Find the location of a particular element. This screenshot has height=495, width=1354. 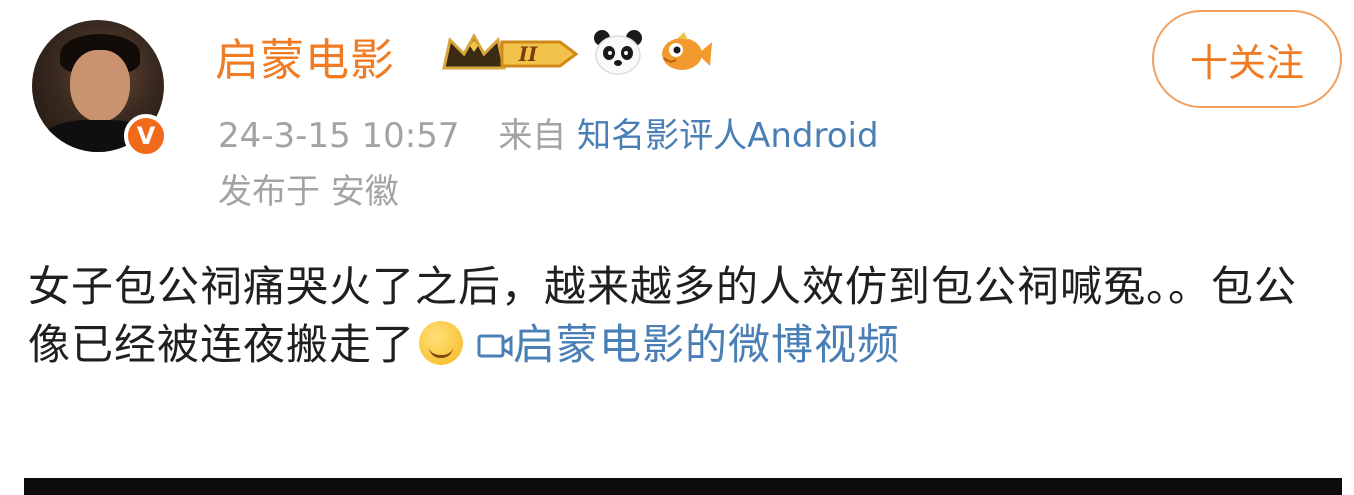

video-preview is located at coordinates (683, 486).